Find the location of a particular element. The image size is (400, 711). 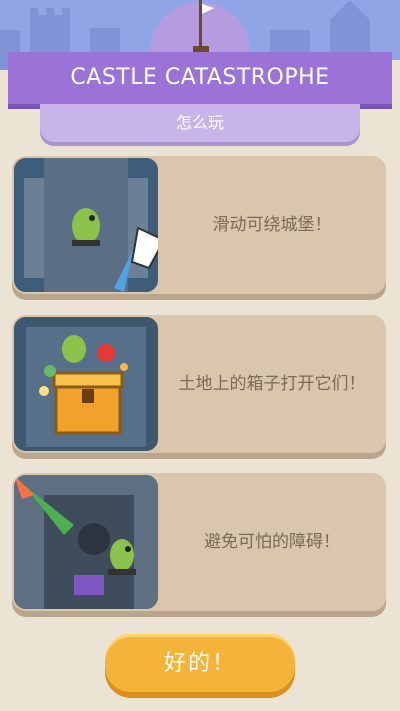

how-to-play-label: 怎么玩 is located at coordinates (199, 122).